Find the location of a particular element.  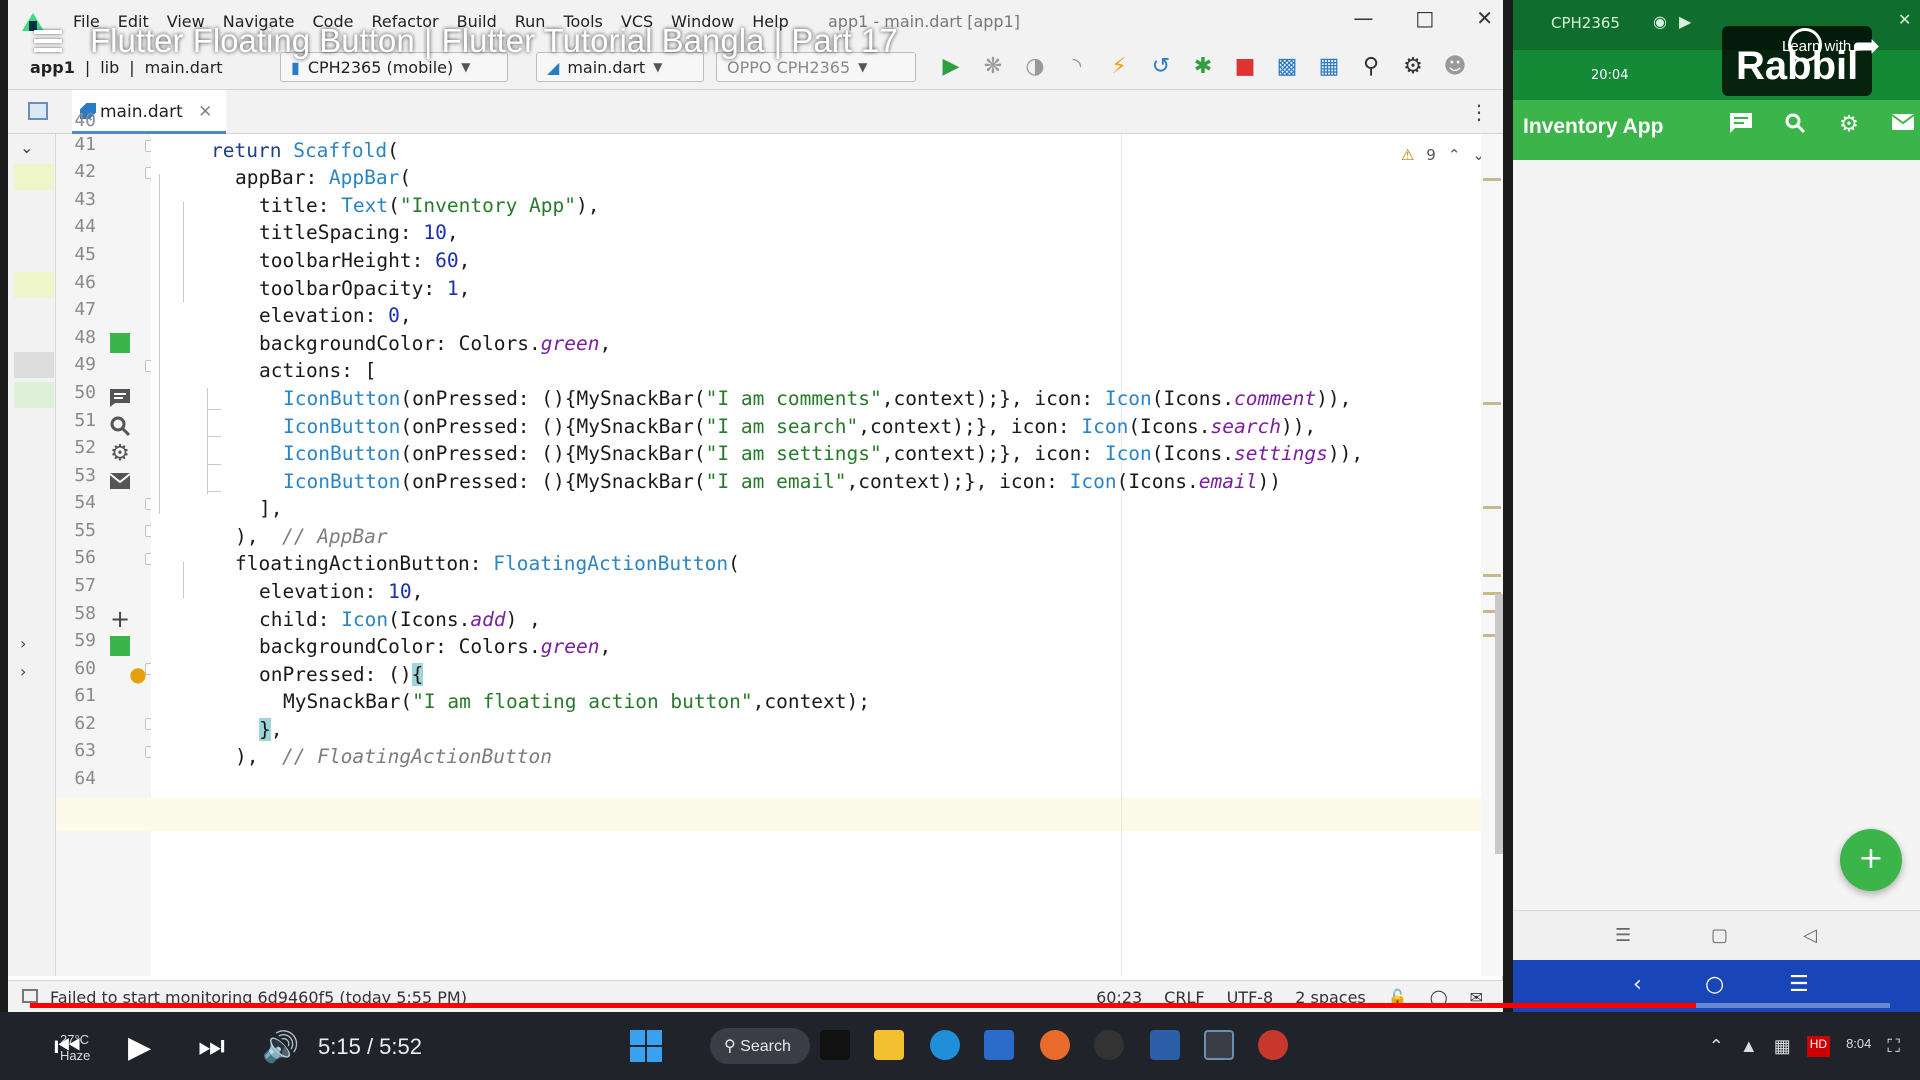

debug-icon: ❋ is located at coordinates (993, 66).